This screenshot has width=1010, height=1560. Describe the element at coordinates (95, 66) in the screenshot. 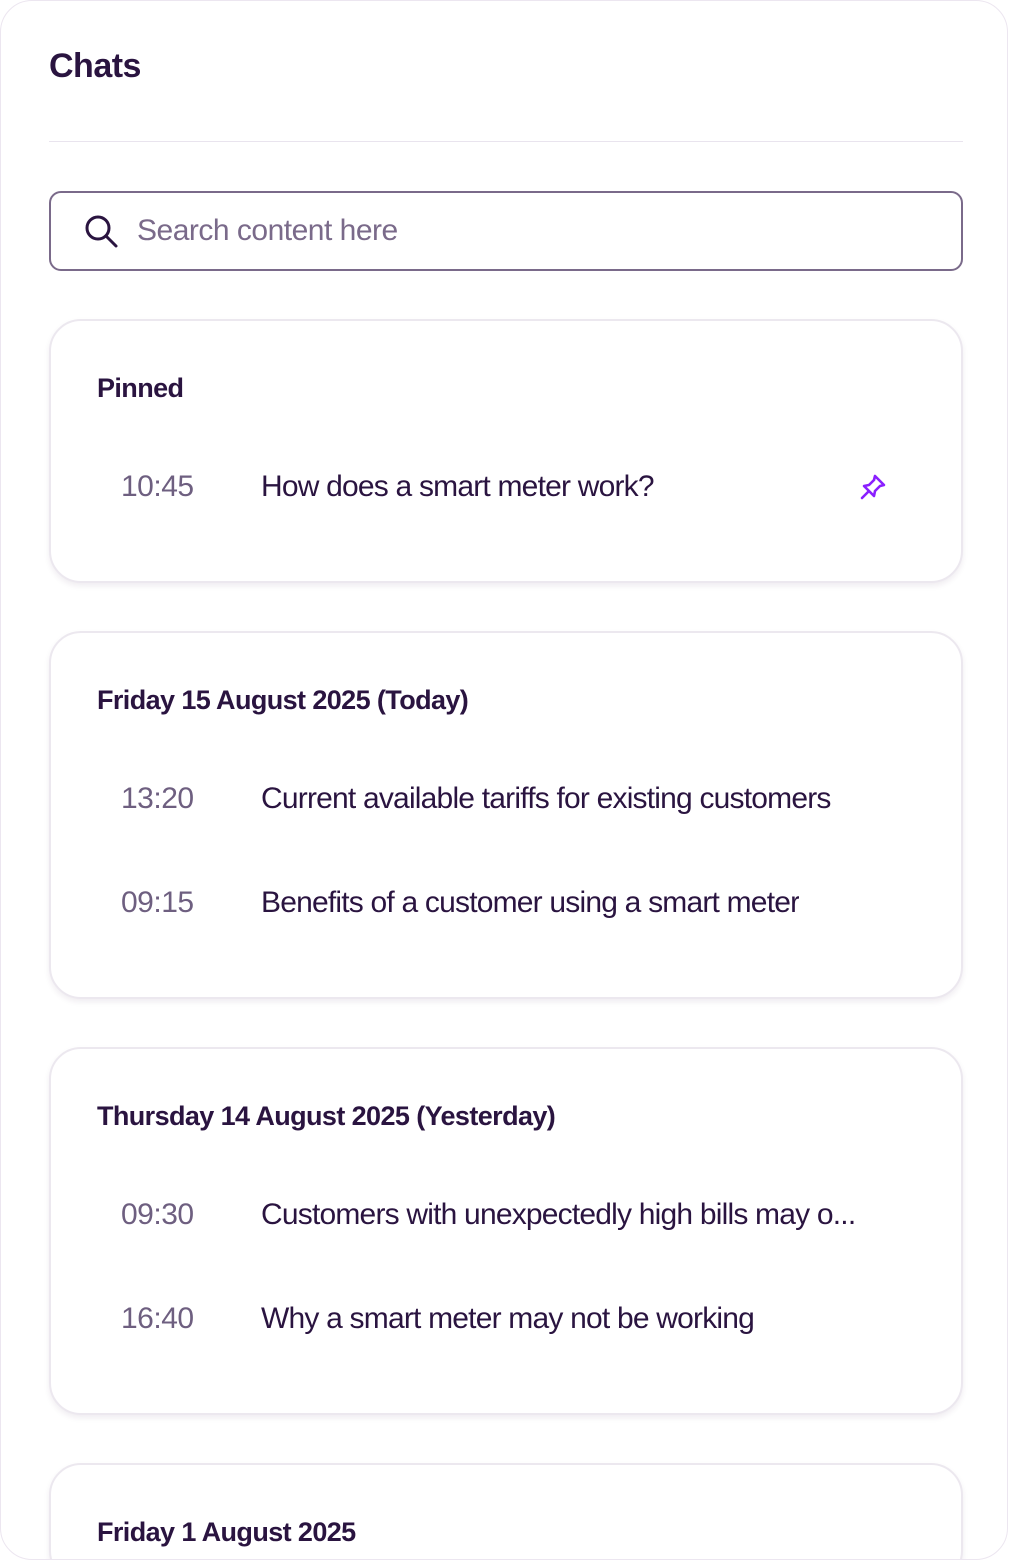

I see `page-title: Chats` at that location.